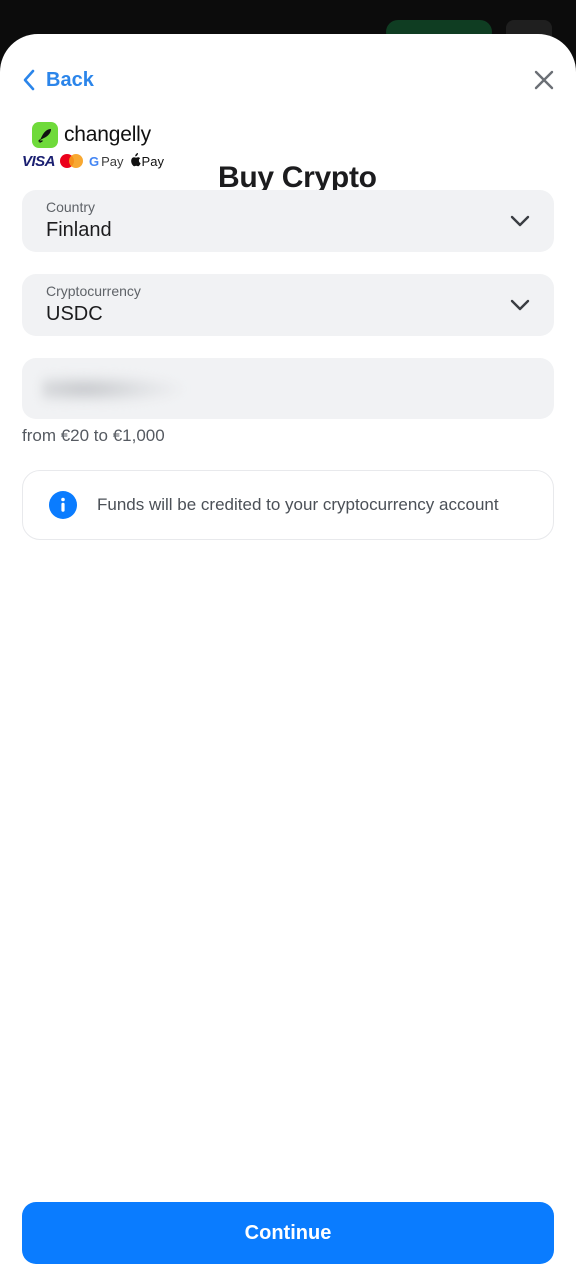  I want to click on back-button: Back, so click(58, 80).